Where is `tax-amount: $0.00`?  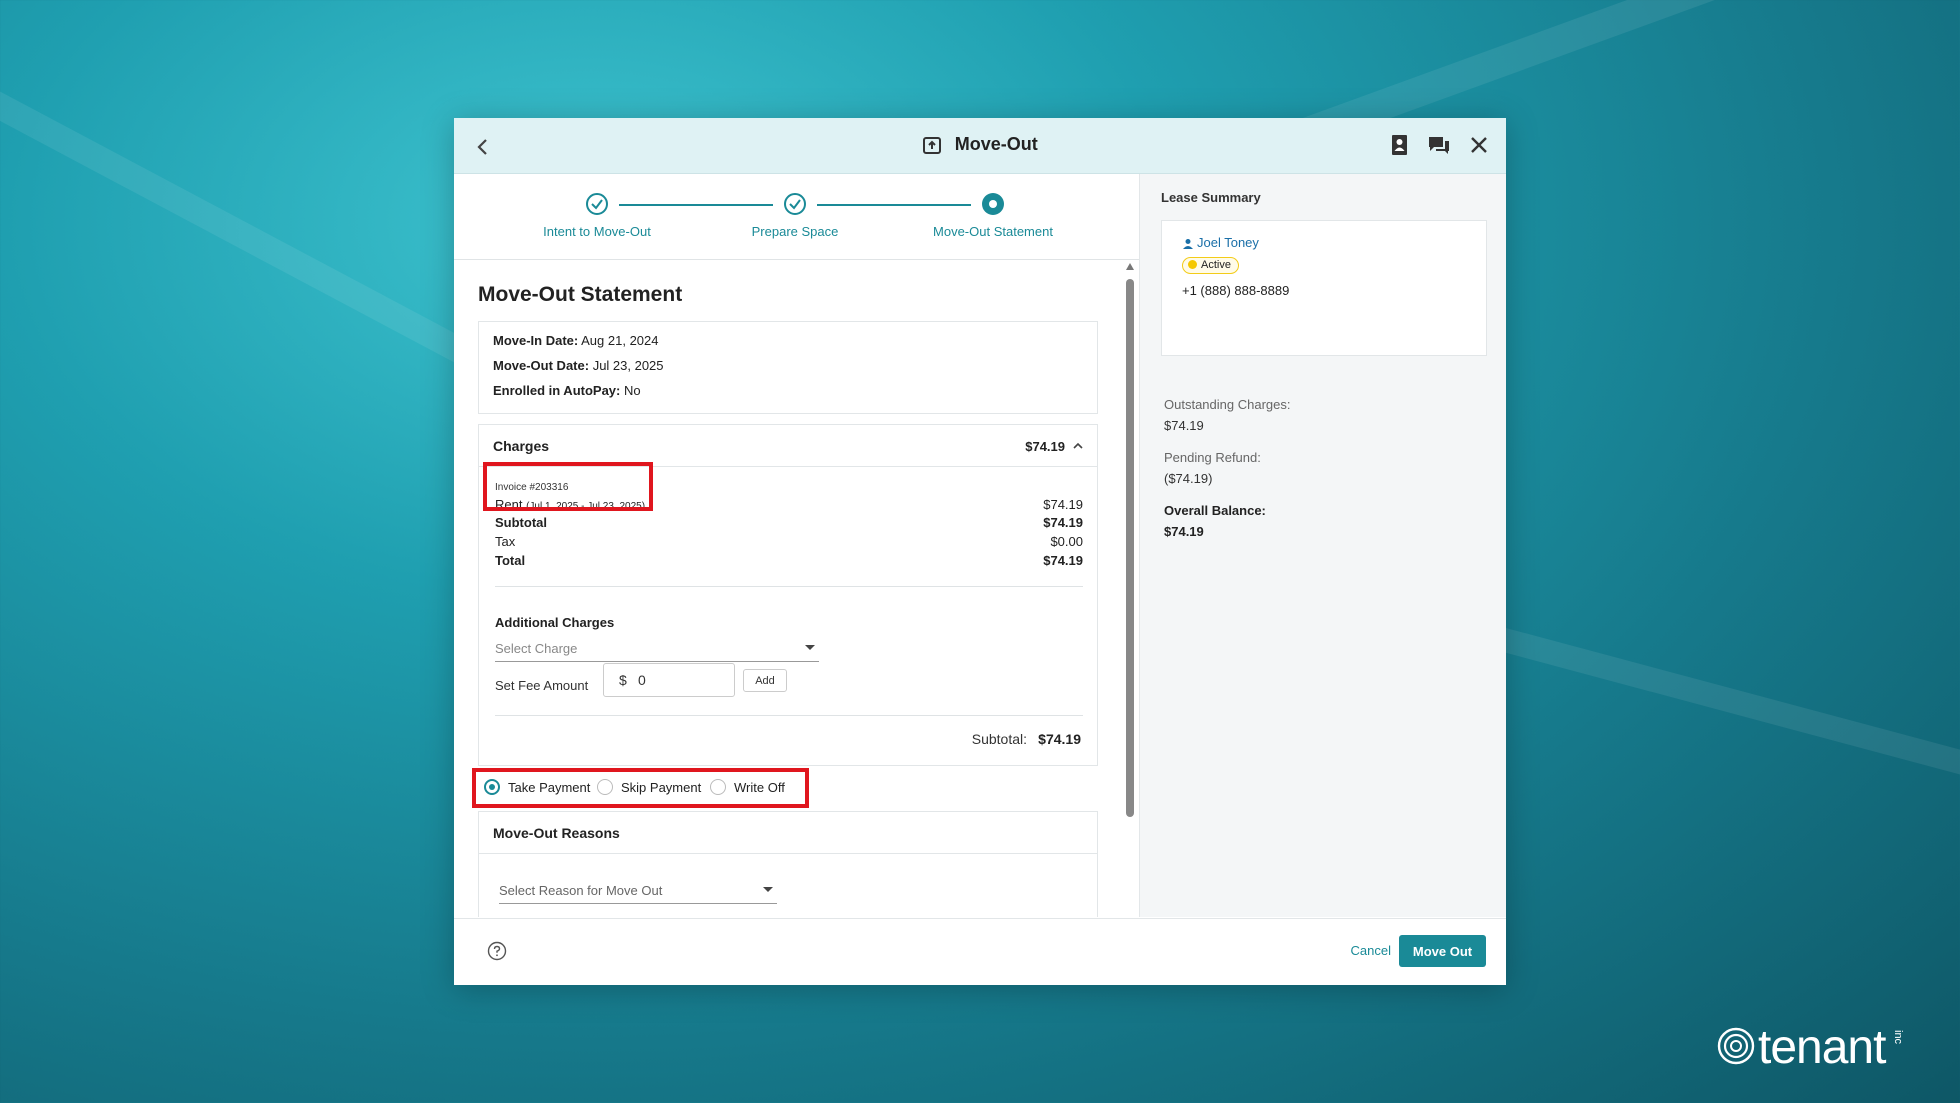
tax-amount: $0.00 is located at coordinates (1066, 541).